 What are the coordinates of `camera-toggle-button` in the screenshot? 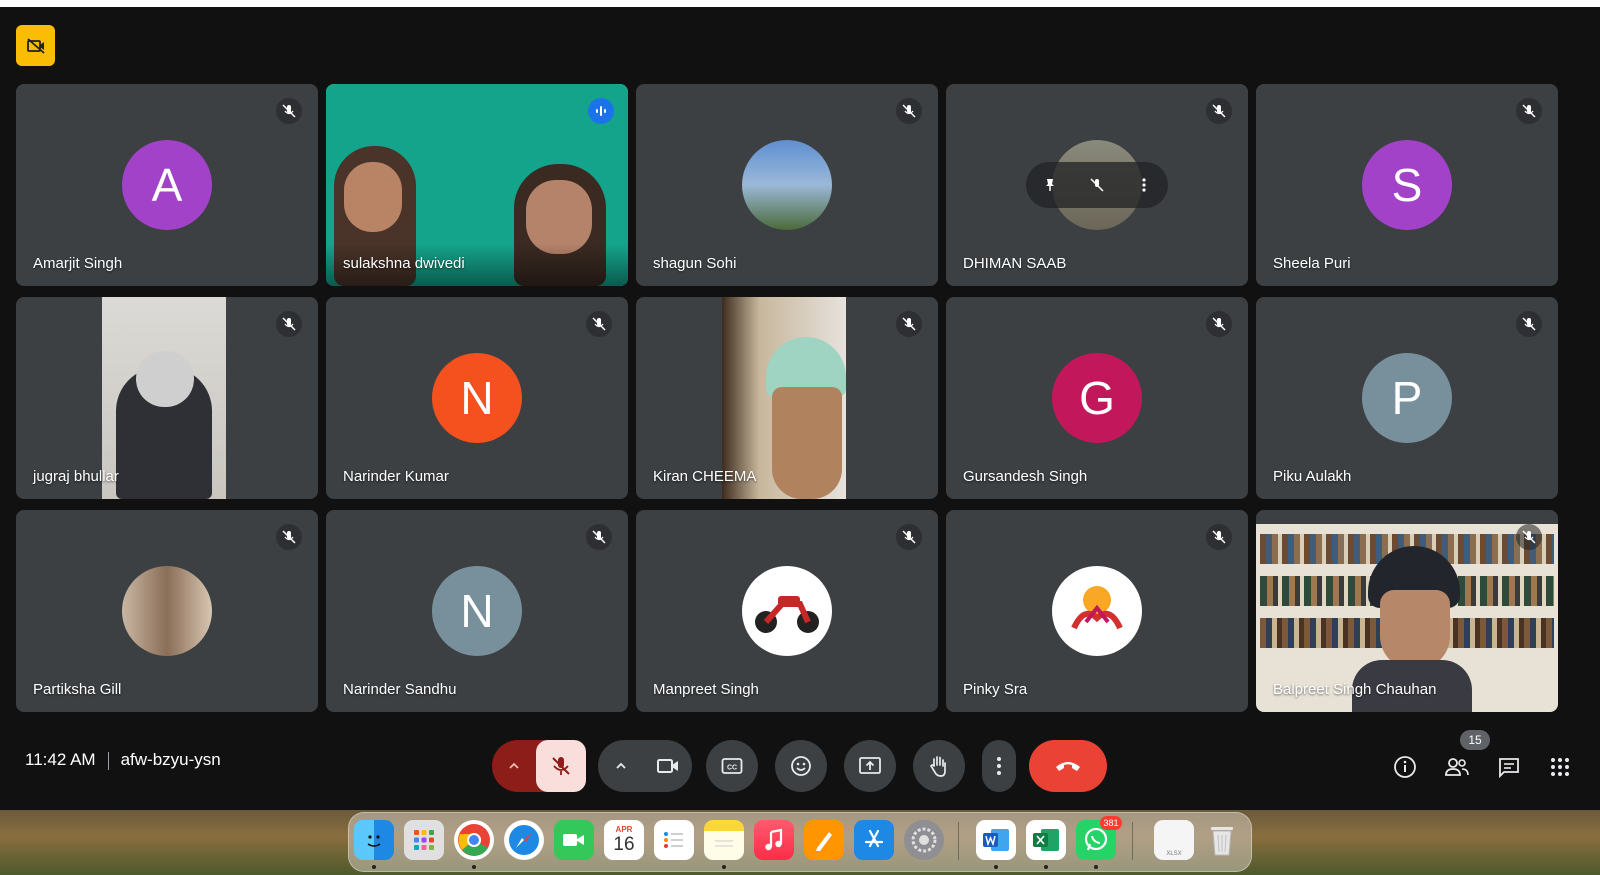 It's located at (668, 766).